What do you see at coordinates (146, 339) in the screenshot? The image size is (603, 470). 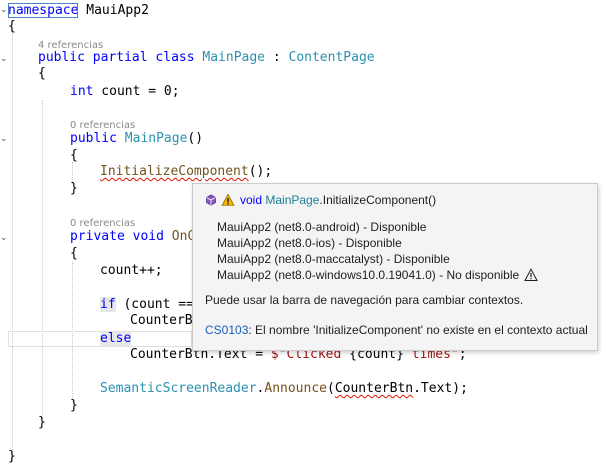 I see `code-line: else` at bounding box center [146, 339].